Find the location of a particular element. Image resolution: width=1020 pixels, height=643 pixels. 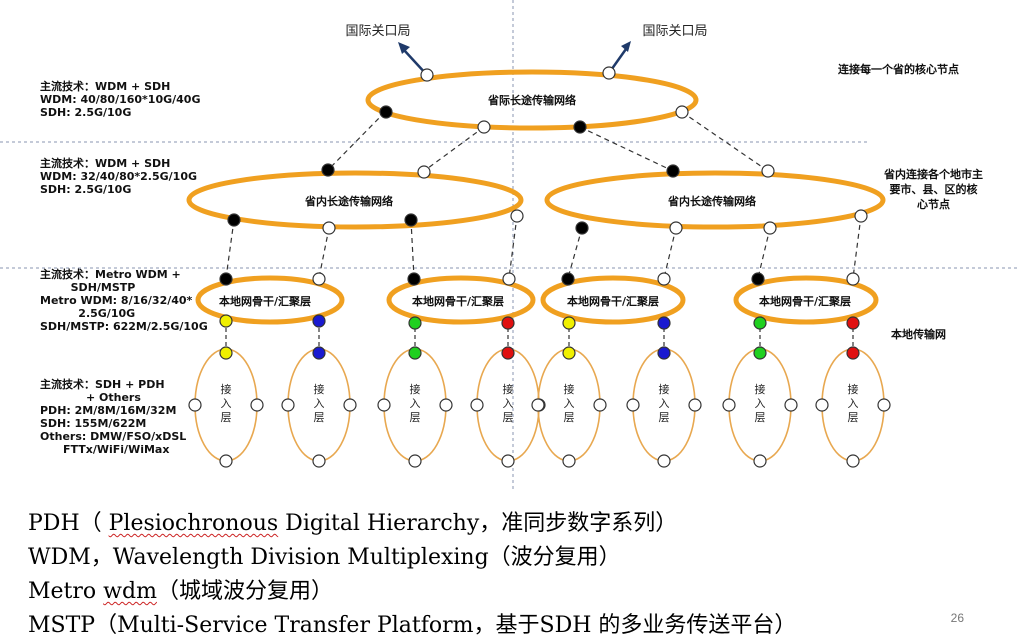

def-text: Digital Hierarchy，准同步数字系列） is located at coordinates (478, 523).